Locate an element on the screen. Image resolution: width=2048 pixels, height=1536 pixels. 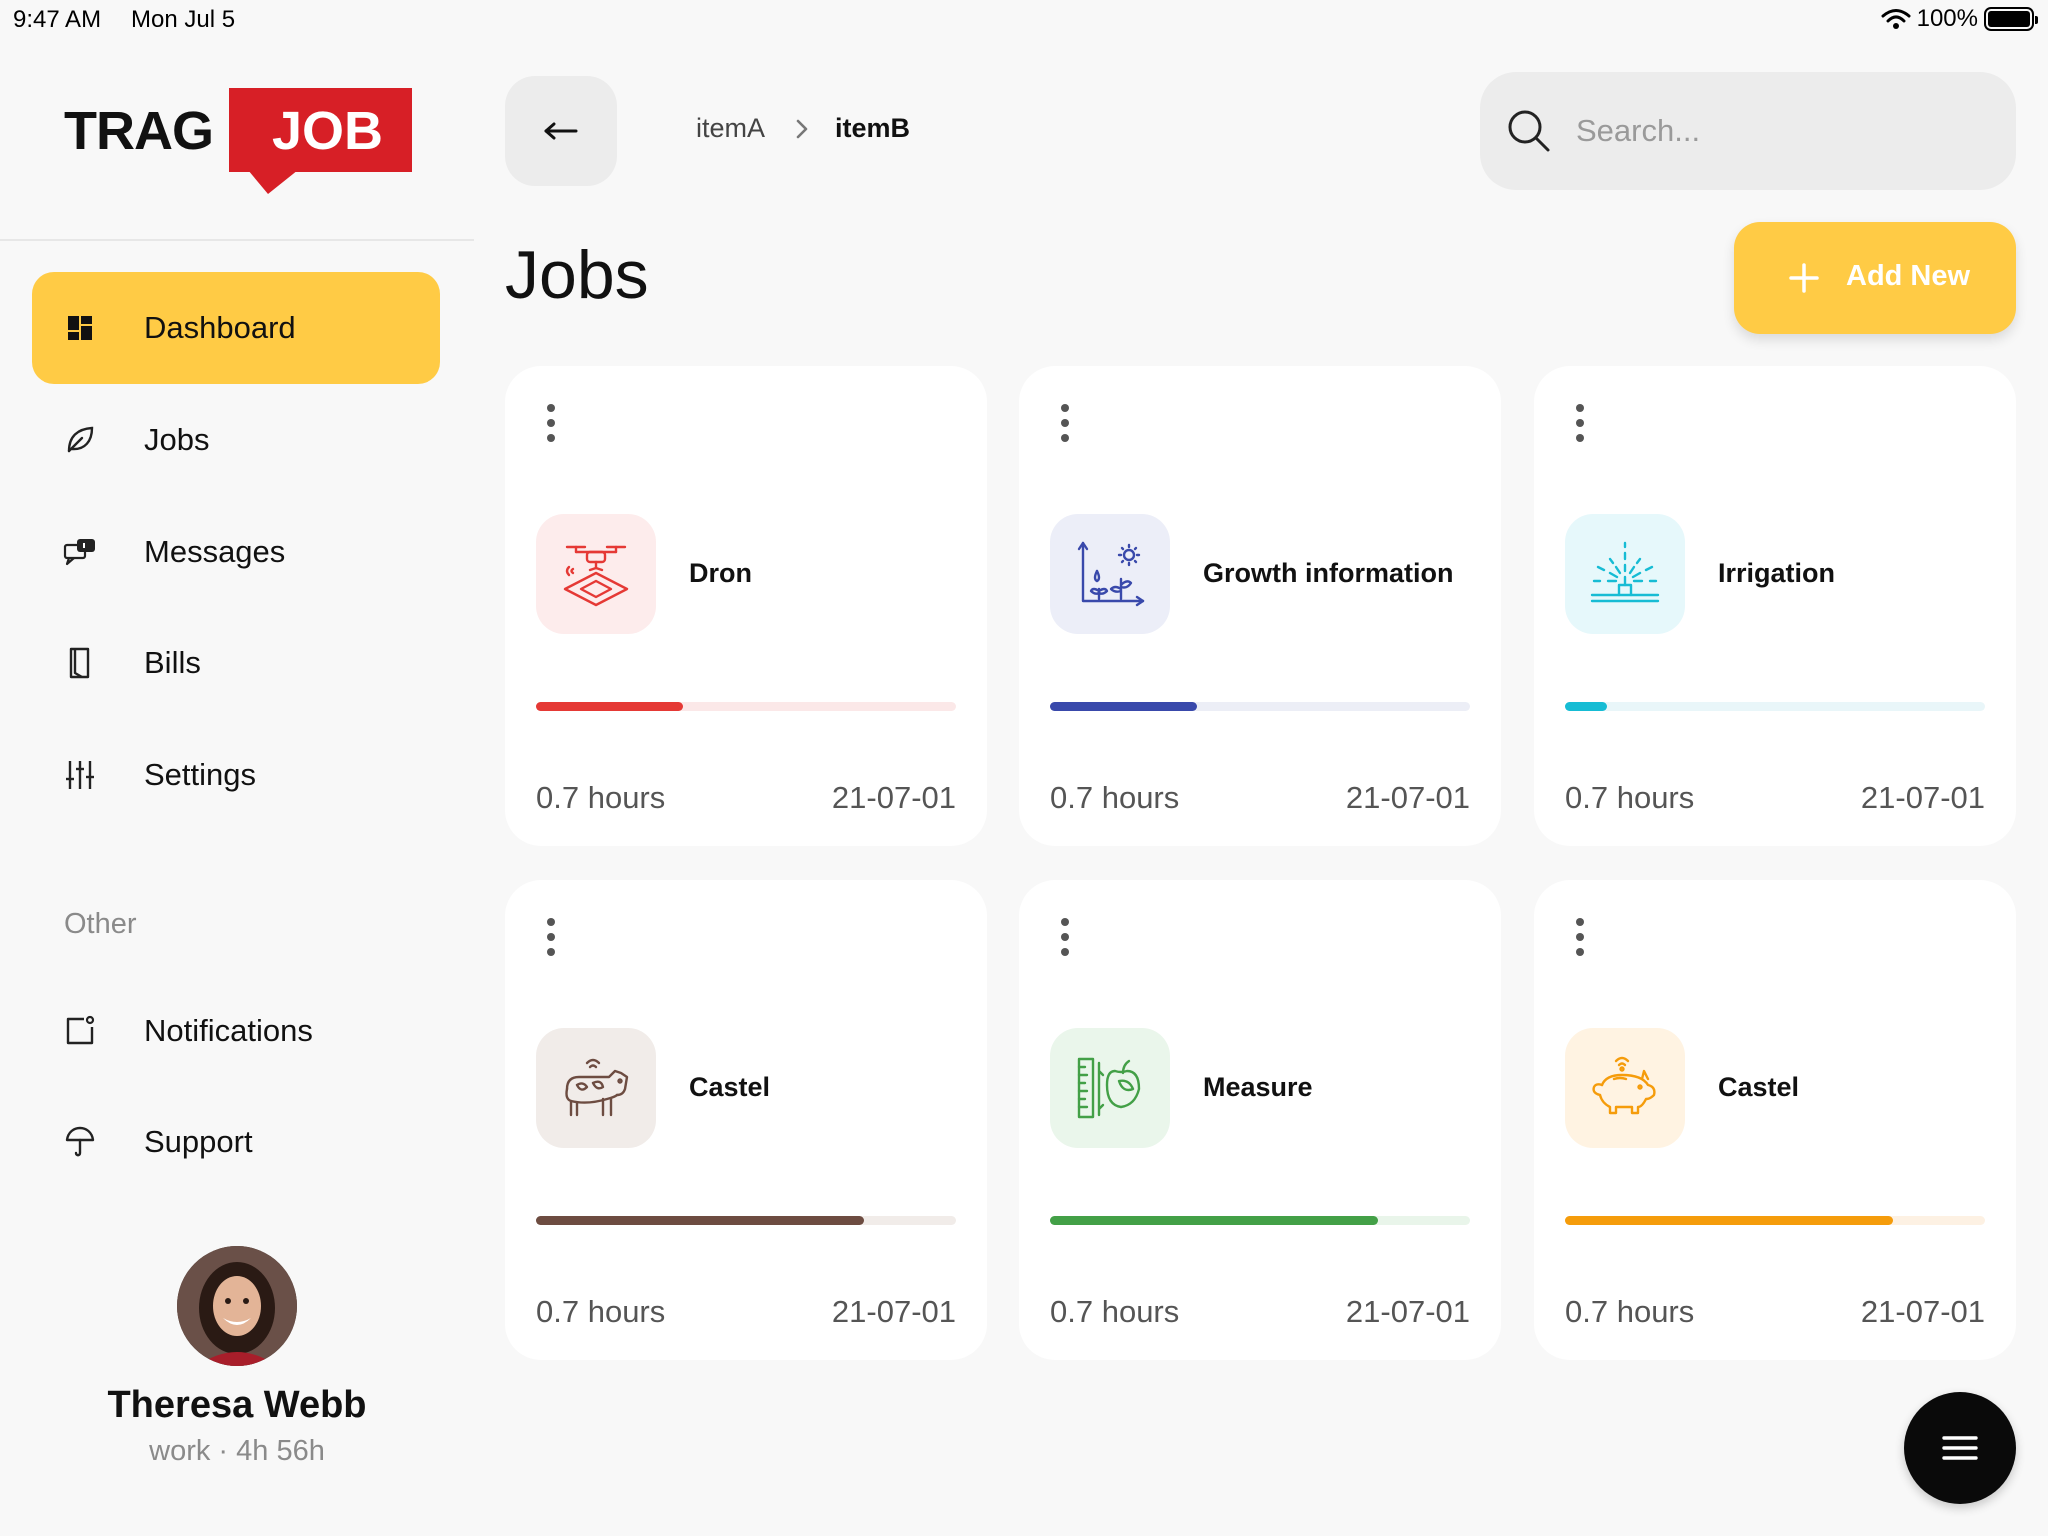
arrow-left-icon is located at coordinates (561, 131).